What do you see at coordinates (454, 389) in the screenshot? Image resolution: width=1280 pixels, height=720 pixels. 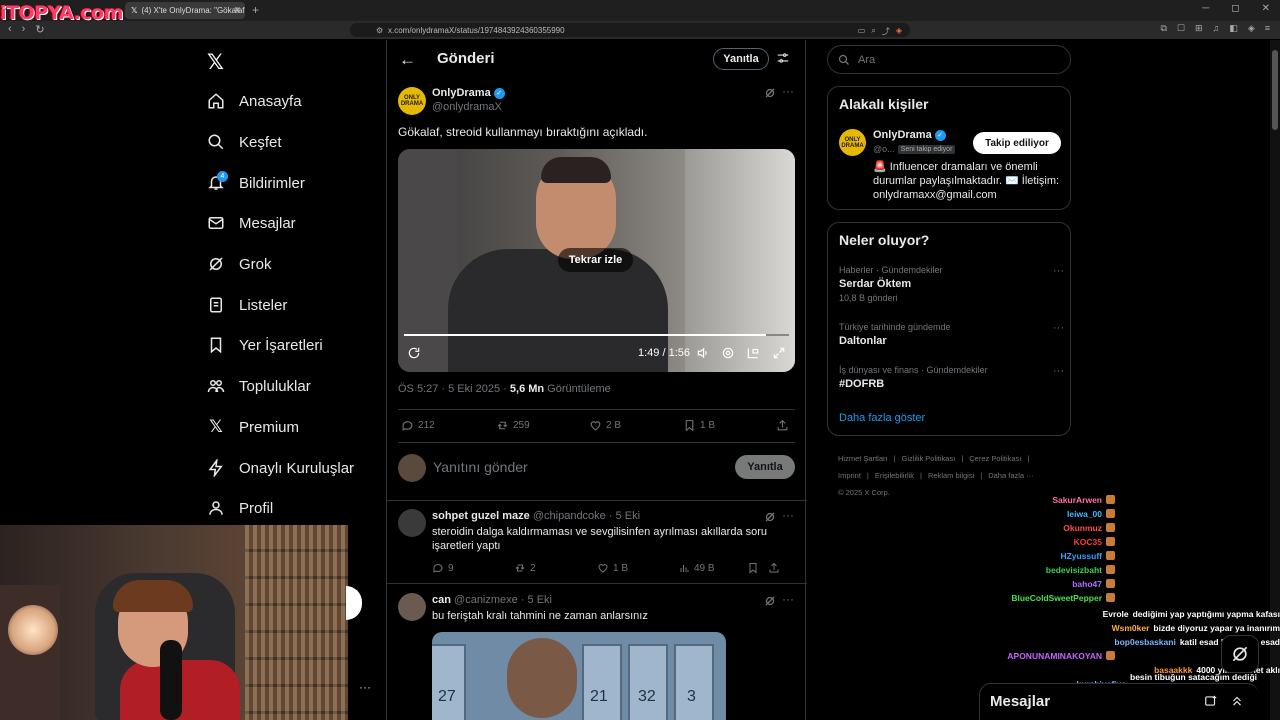 I see `post-timestamp: ÖS 5:27 · 5 Eki 2025 ·` at bounding box center [454, 389].